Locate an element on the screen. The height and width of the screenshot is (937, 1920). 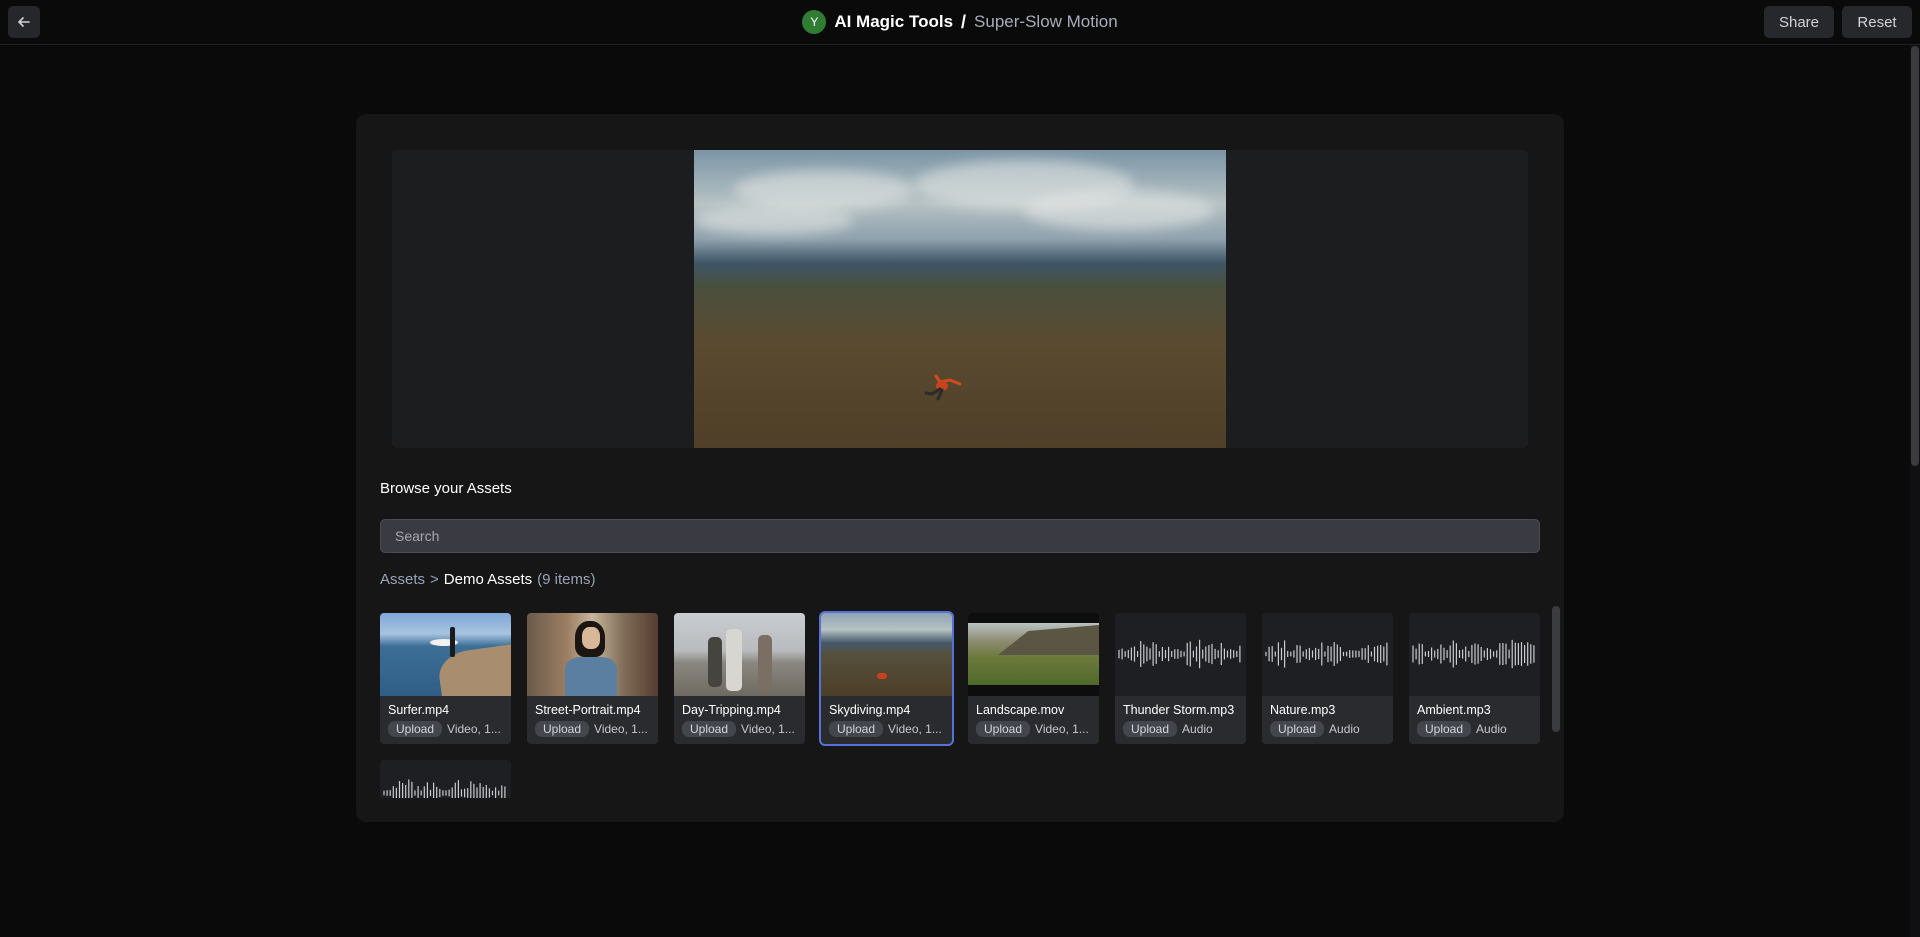
asset-name: Street-Portrait.mp4 is located at coordinates (588, 710).